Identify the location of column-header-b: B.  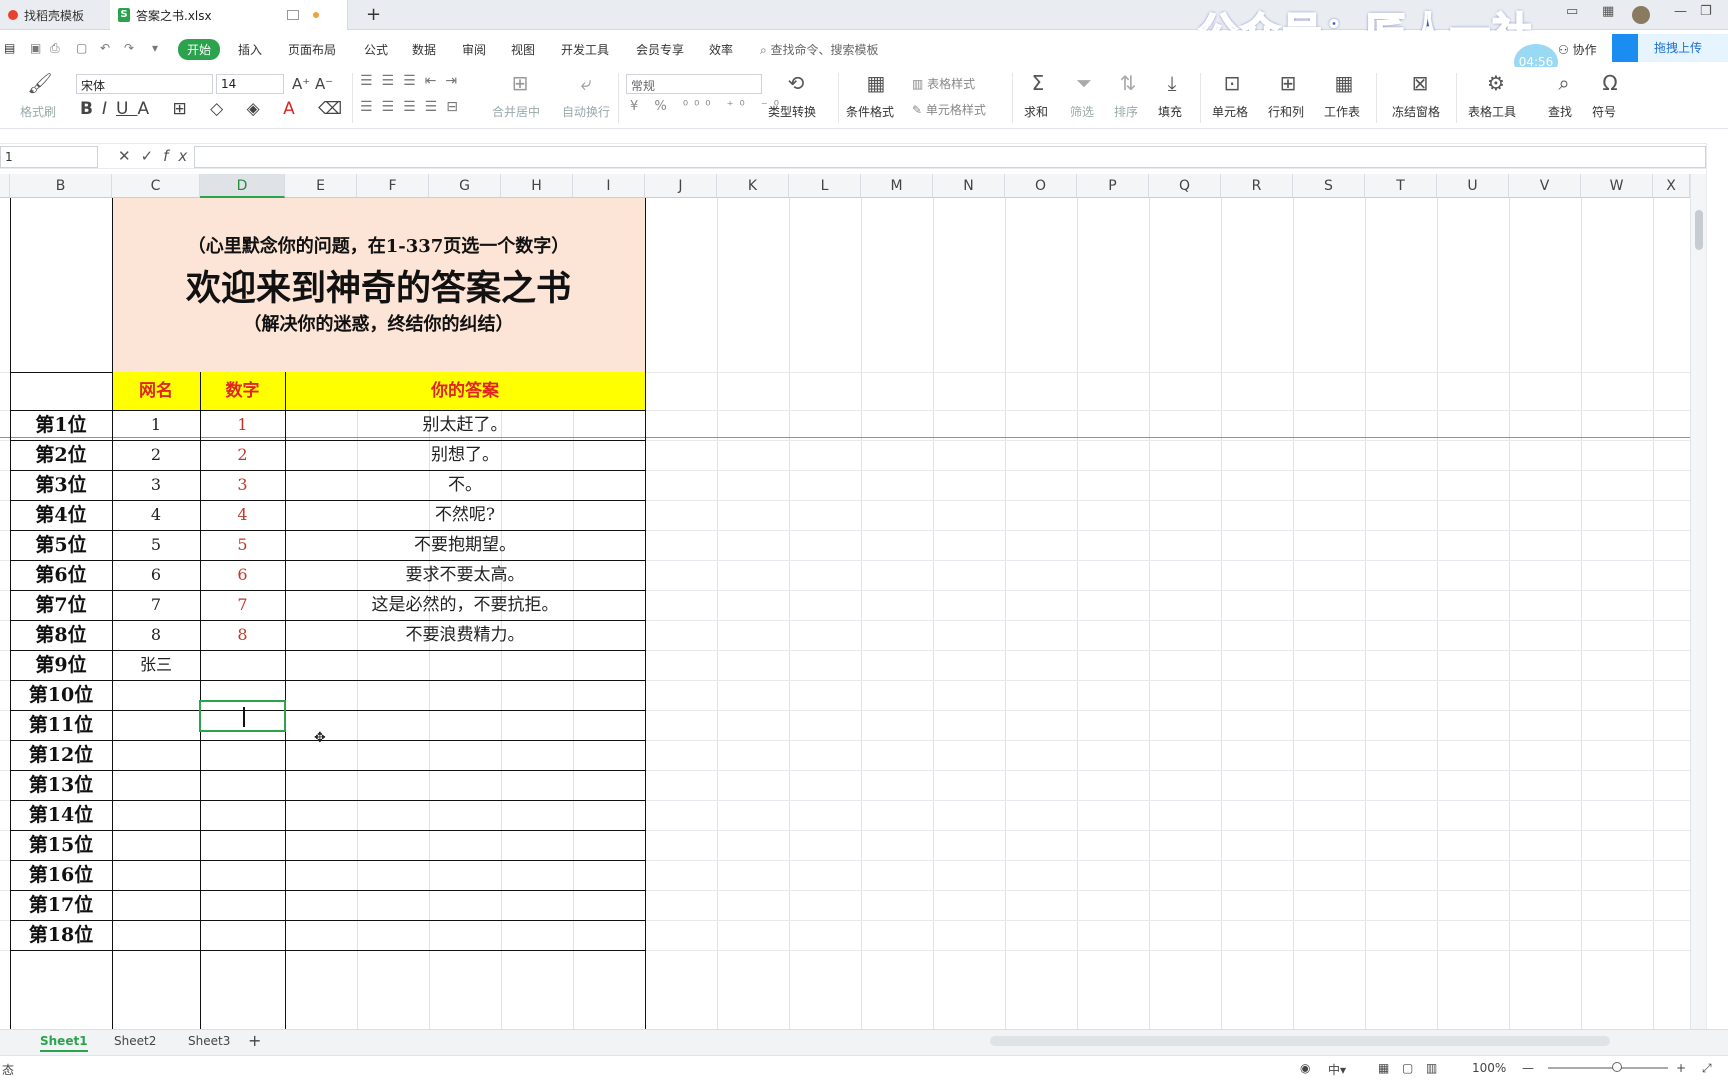
(61, 186).